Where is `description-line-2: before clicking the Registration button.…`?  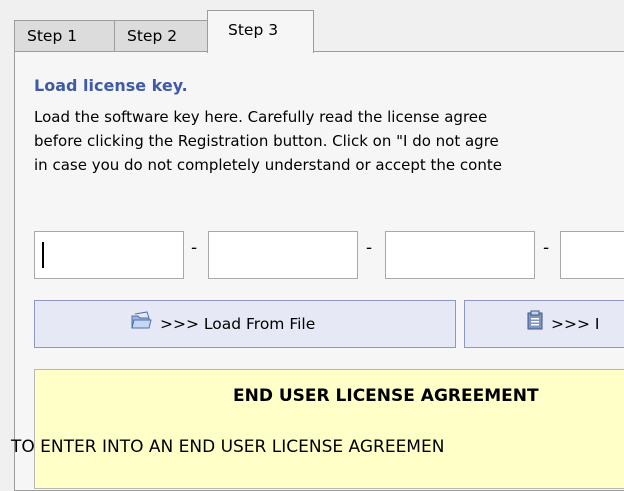 description-line-2: before clicking the Registration button.… is located at coordinates (266, 141).